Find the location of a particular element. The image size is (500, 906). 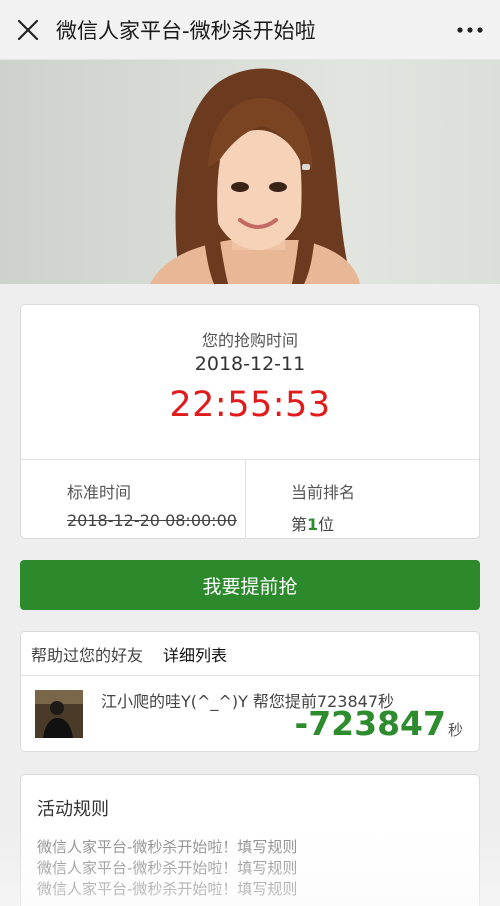

rank-suffix: 位 is located at coordinates (326, 524).